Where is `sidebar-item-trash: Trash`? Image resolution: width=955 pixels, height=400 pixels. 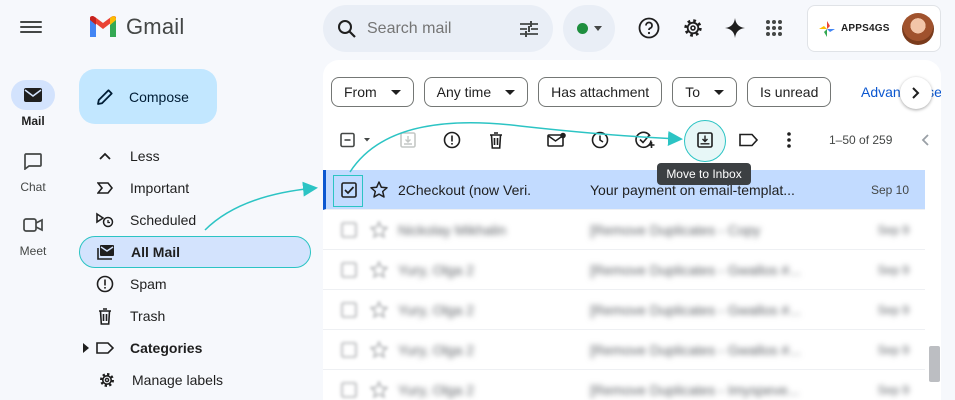 sidebar-item-trash: Trash is located at coordinates (195, 316).